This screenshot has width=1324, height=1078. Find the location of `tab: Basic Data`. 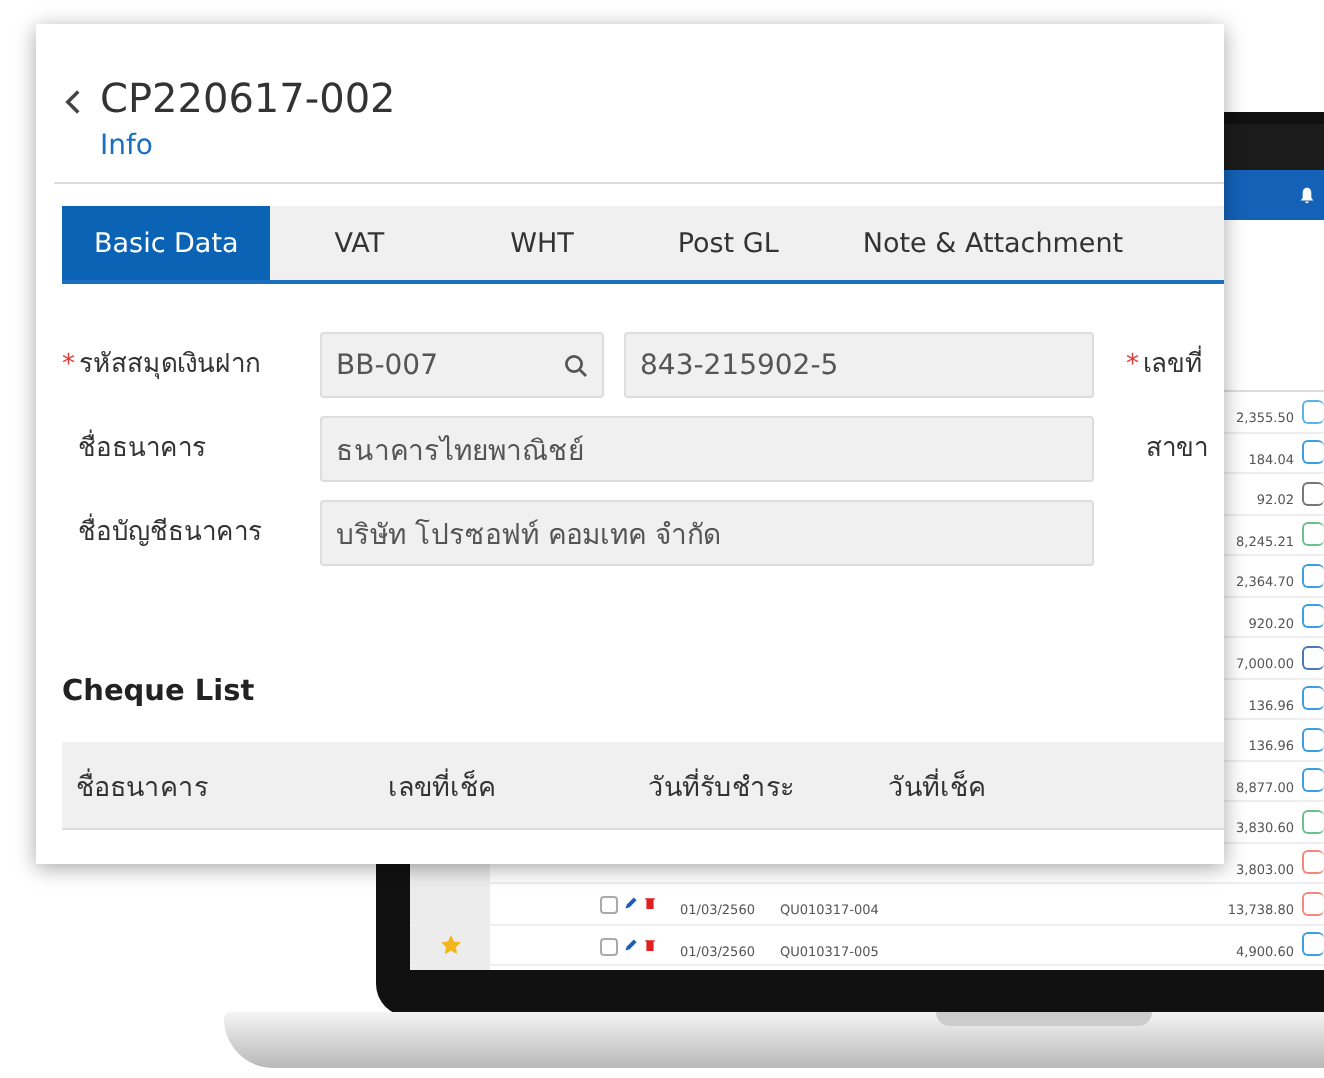

tab: Basic Data is located at coordinates (166, 243).